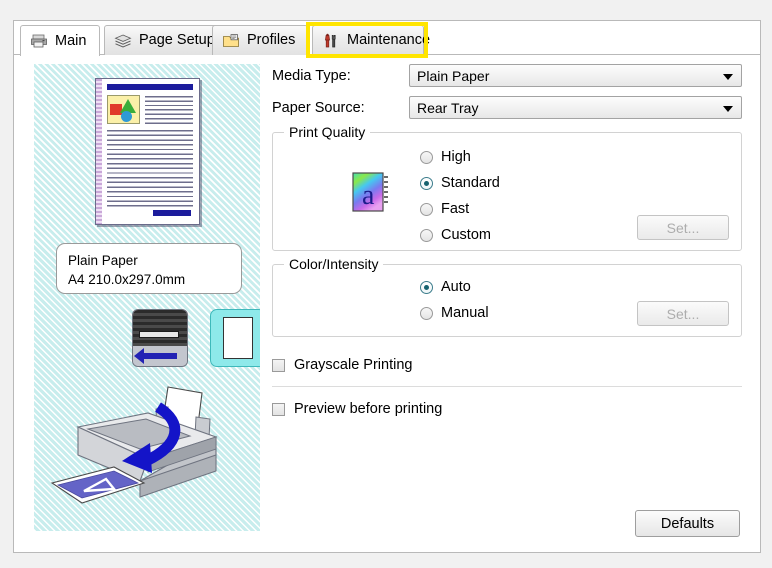 The width and height of the screenshot is (772, 568). Describe the element at coordinates (456, 157) in the screenshot. I see `quality-high-label: High` at that location.